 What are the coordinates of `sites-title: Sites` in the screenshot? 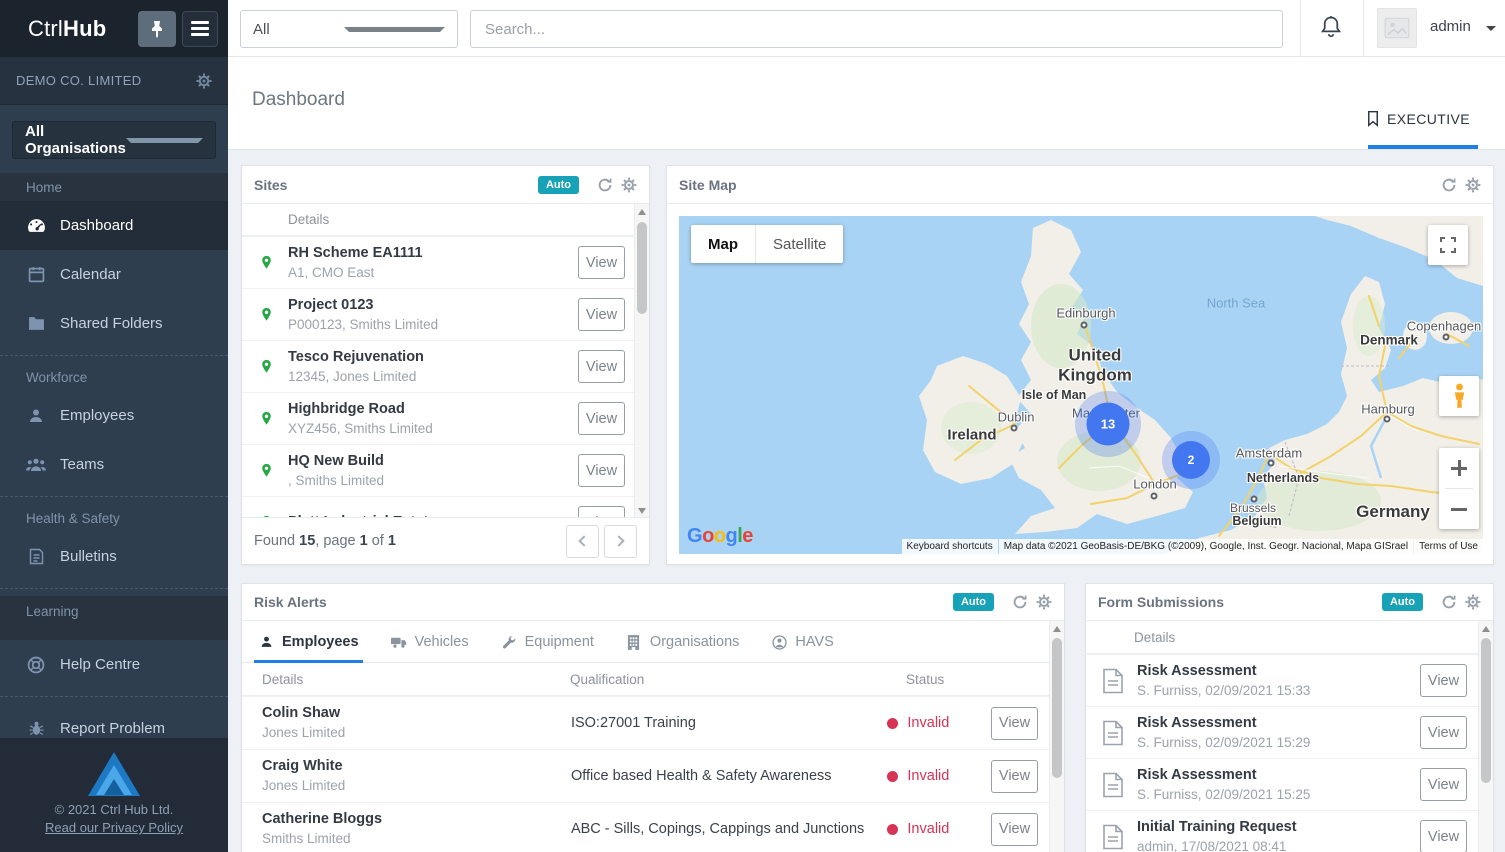 It's located at (271, 184).